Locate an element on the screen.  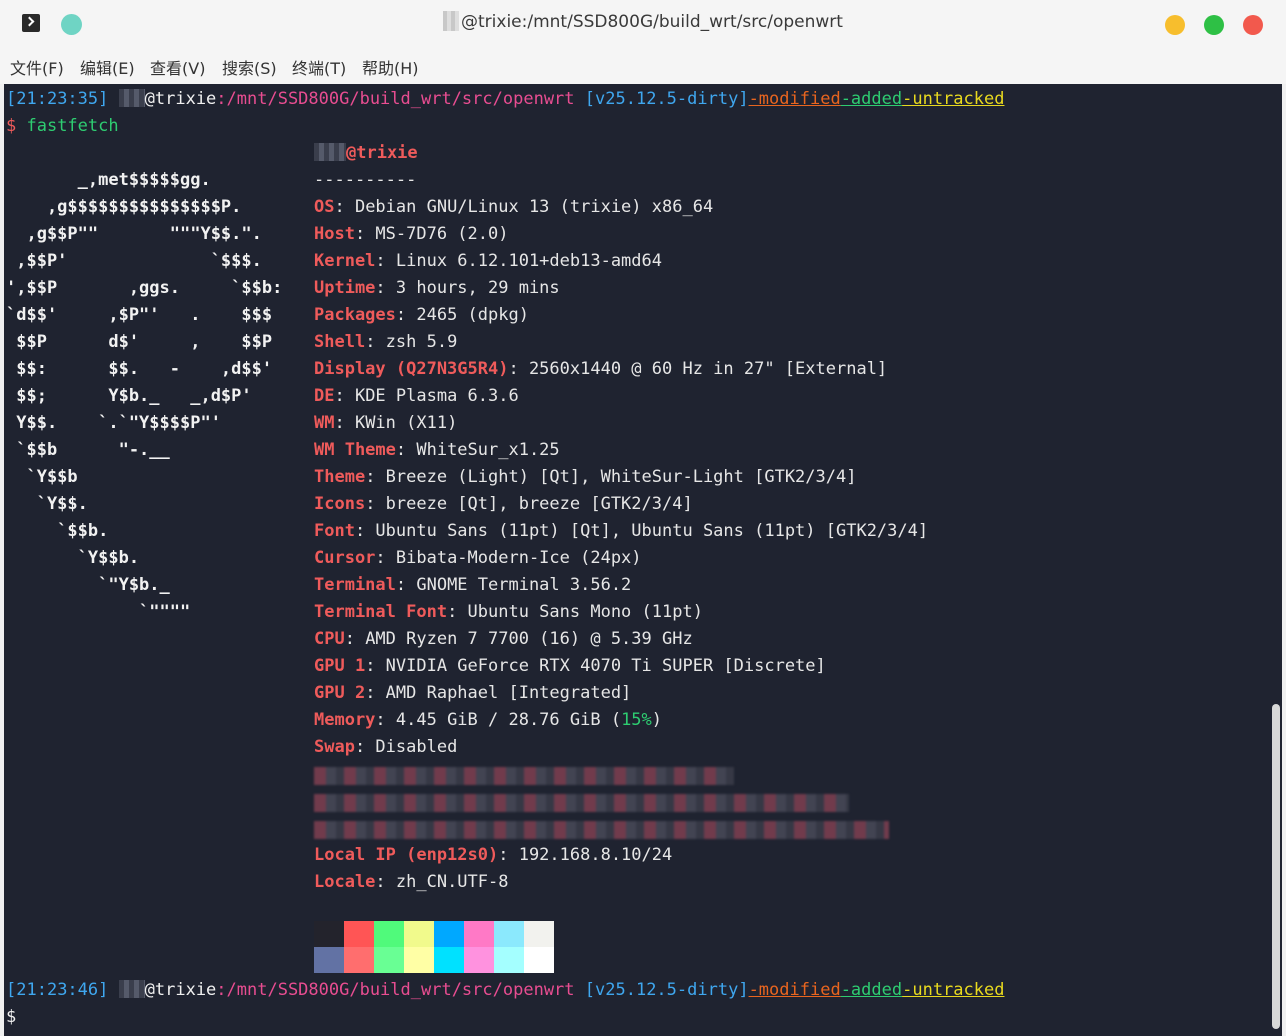
menu-file: 文件(F) is located at coordinates (37, 67).